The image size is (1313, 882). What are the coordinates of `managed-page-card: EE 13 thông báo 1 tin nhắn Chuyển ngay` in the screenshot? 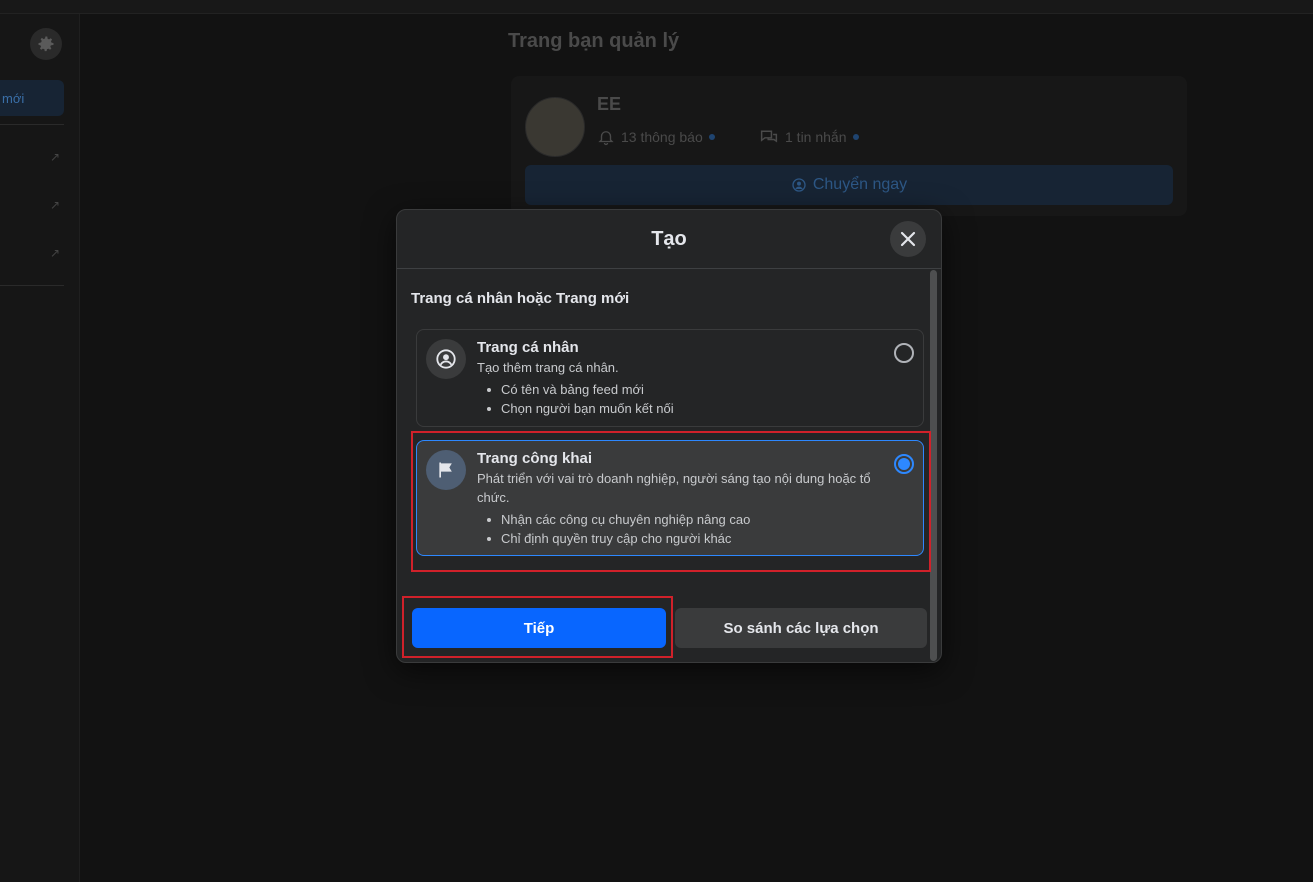 It's located at (849, 146).